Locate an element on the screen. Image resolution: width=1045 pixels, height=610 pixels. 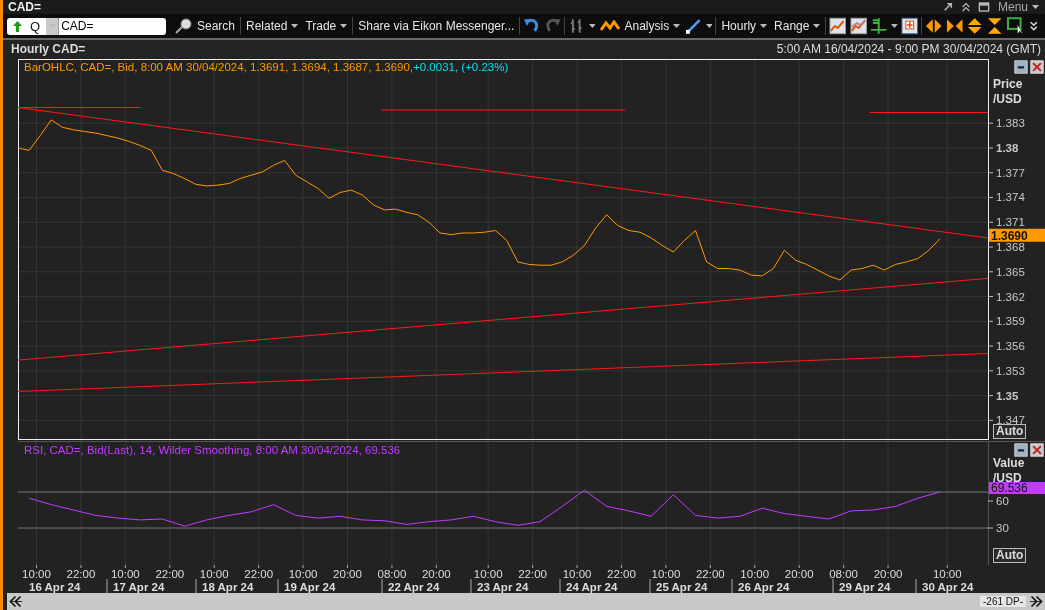
interval-menu: Hourly is located at coordinates (744, 26).